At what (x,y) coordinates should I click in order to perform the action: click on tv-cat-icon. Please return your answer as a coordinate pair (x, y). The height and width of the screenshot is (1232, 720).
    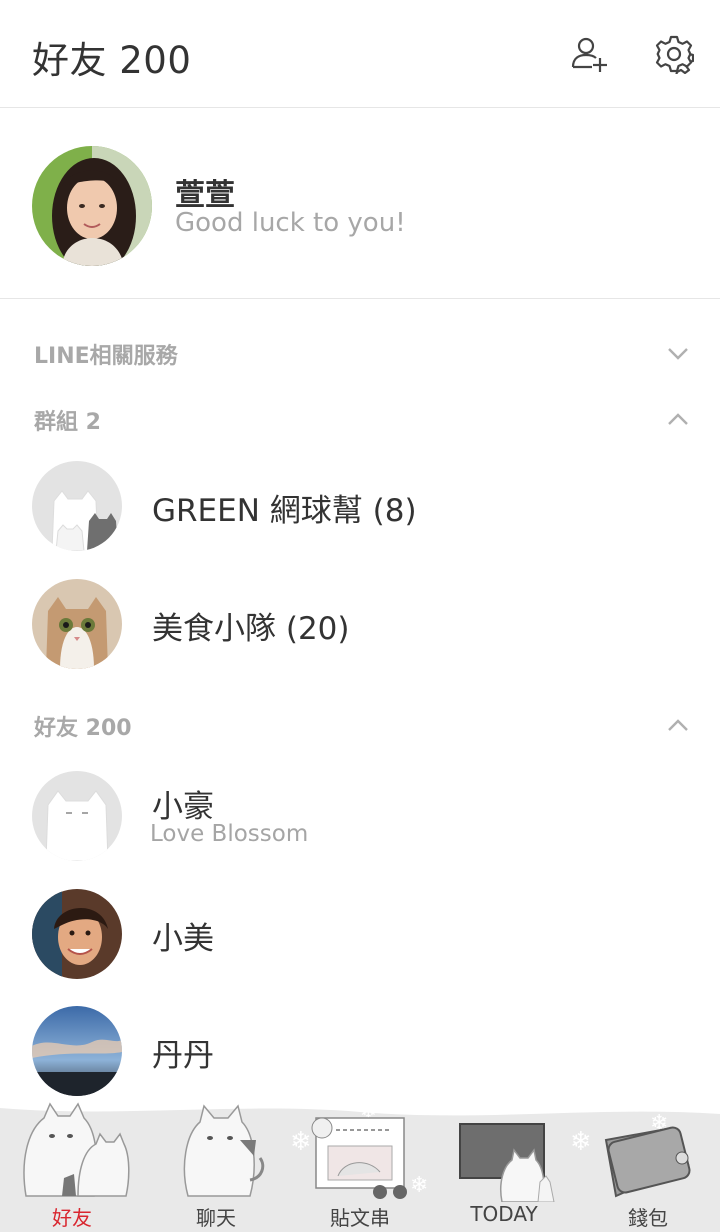
    Looking at the image, I should click on (507, 1162).